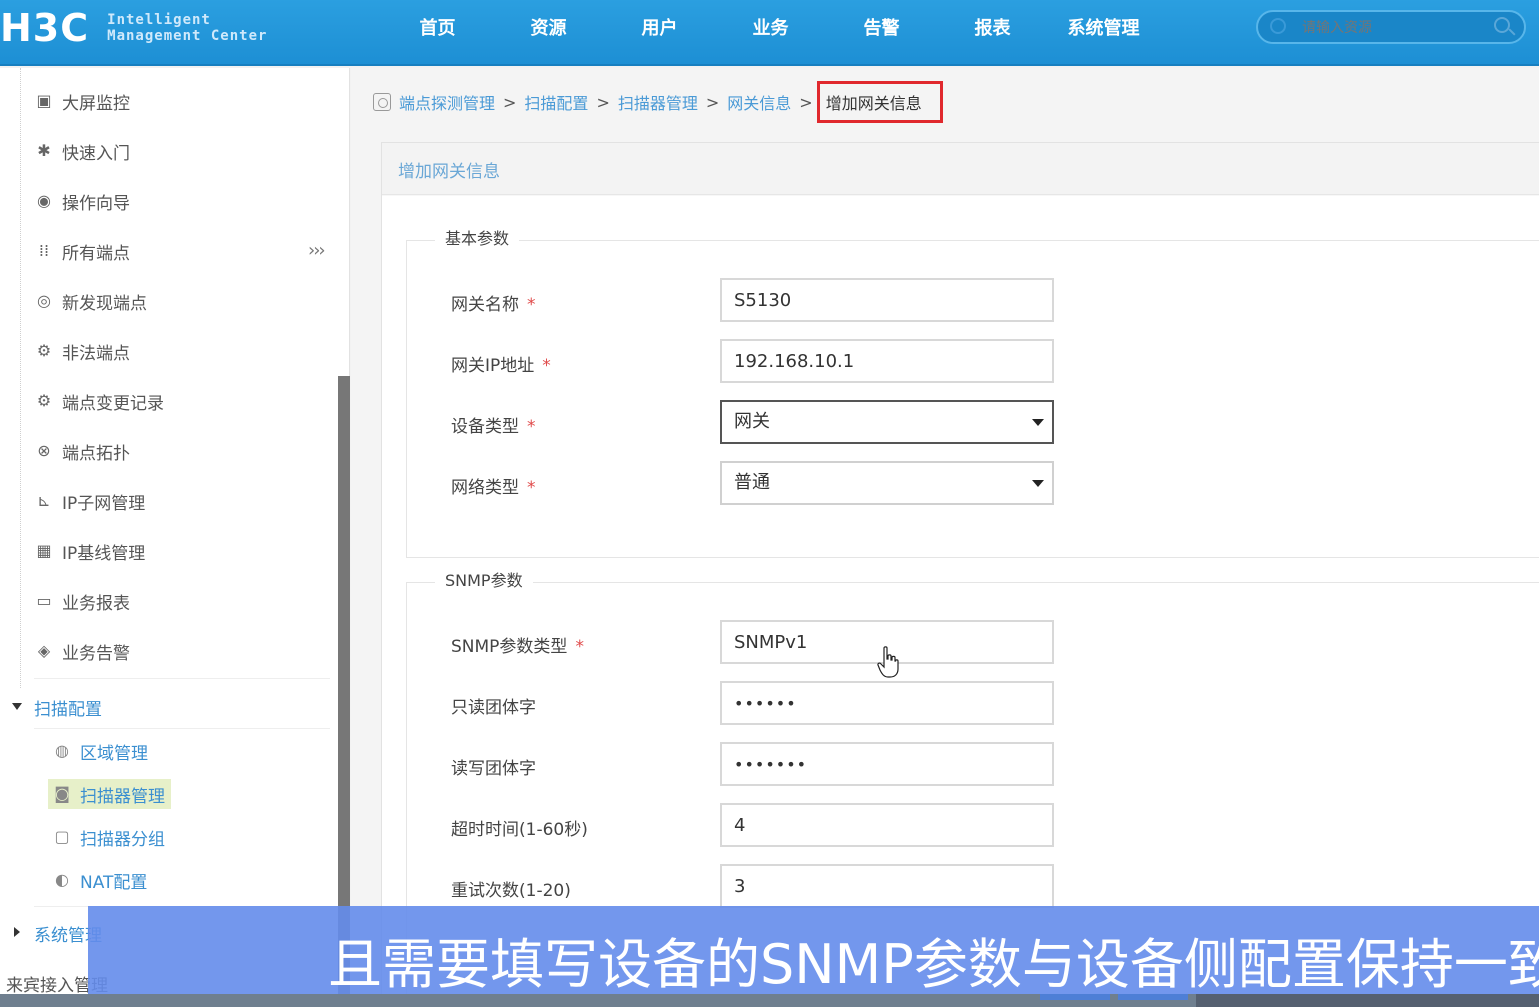 The height and width of the screenshot is (1007, 1539). Describe the element at coordinates (556, 102) in the screenshot. I see `breadcrumb-scan-config: 扫描配置` at that location.